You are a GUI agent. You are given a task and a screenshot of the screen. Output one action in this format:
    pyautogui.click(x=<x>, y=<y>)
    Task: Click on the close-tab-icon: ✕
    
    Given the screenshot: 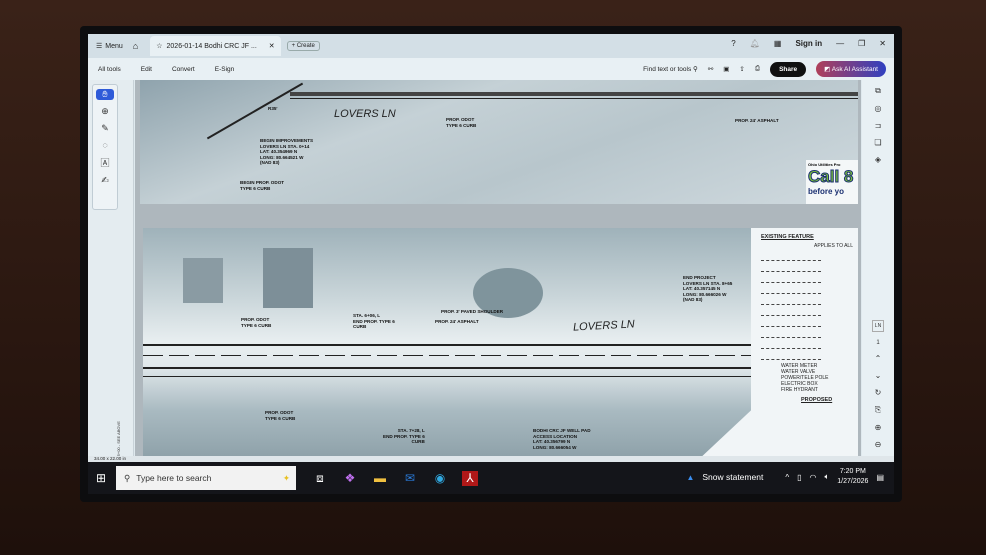 What is the action you would take?
    pyautogui.click(x=272, y=46)
    